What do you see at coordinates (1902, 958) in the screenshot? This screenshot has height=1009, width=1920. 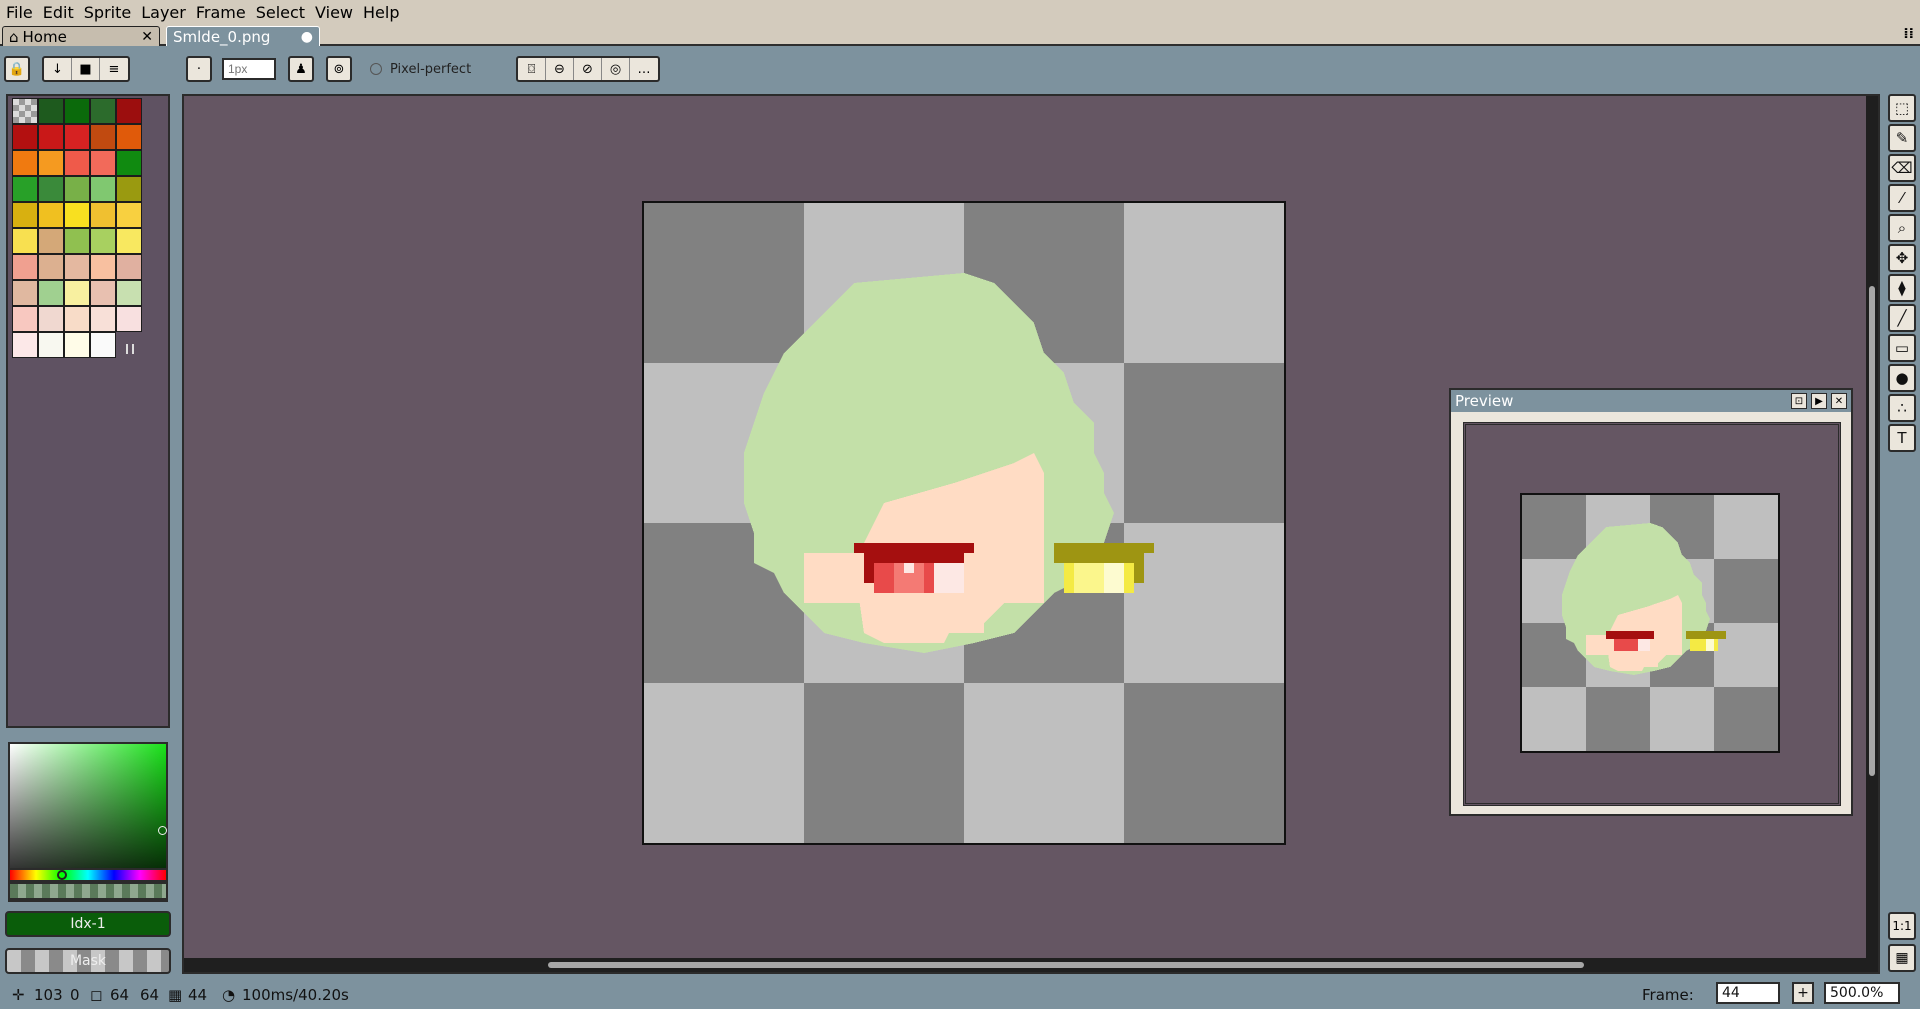 I see `timeline-icon: ▦` at bounding box center [1902, 958].